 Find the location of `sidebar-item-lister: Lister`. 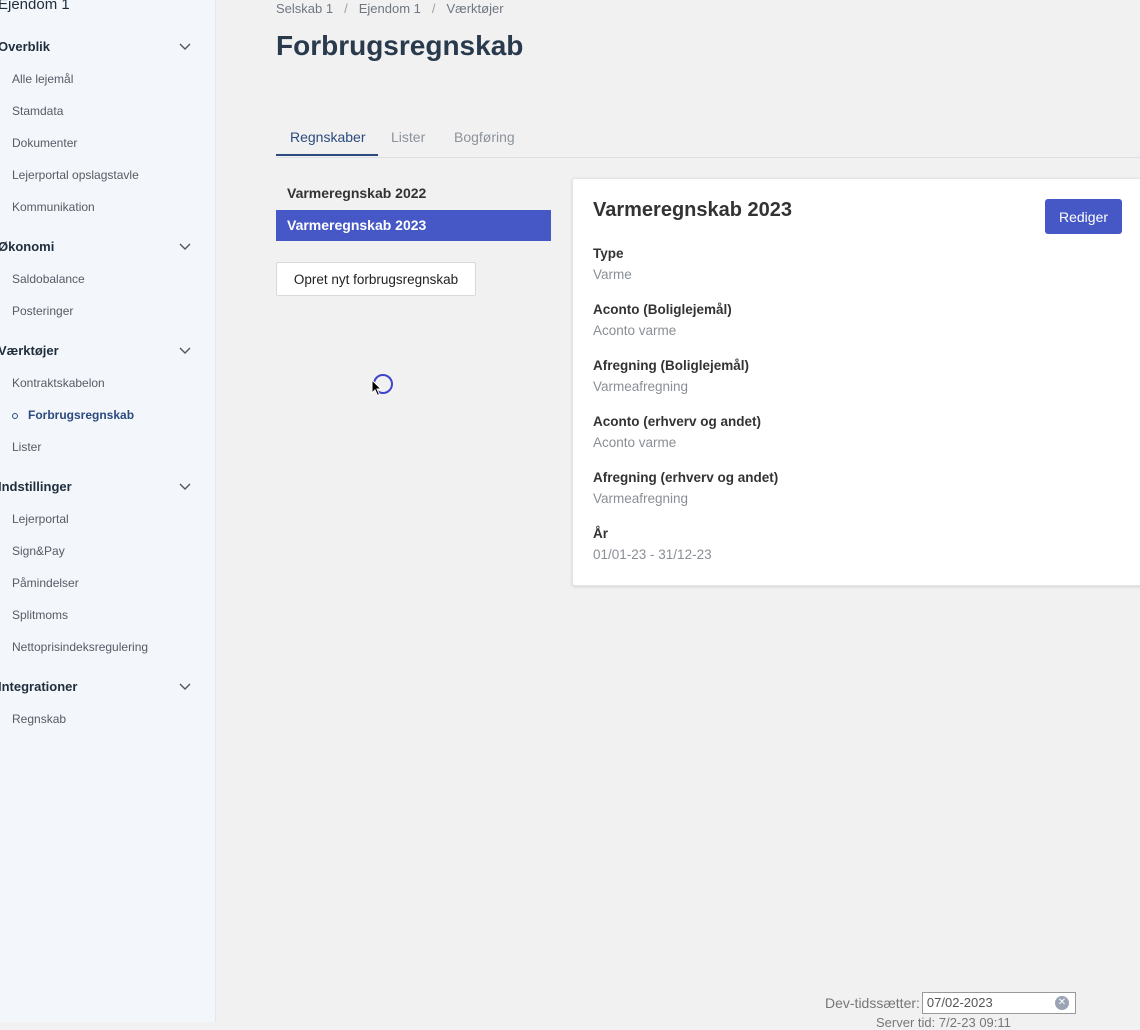

sidebar-item-lister: Lister is located at coordinates (26, 447).